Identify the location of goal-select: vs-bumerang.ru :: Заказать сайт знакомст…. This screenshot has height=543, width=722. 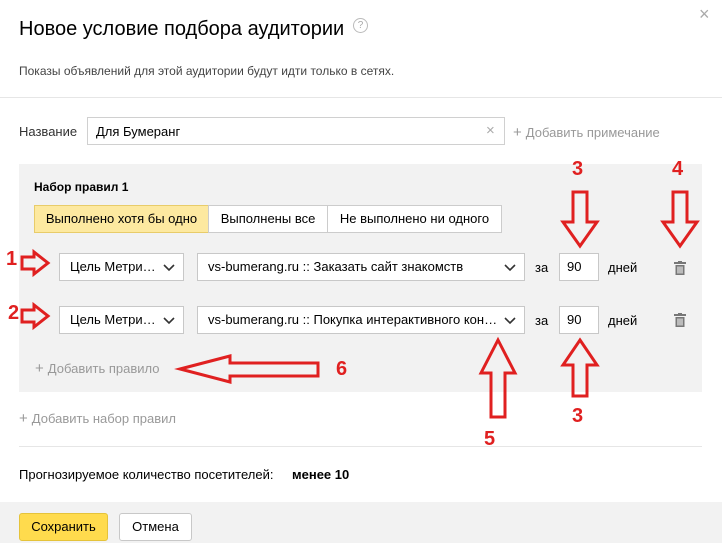
(361, 267).